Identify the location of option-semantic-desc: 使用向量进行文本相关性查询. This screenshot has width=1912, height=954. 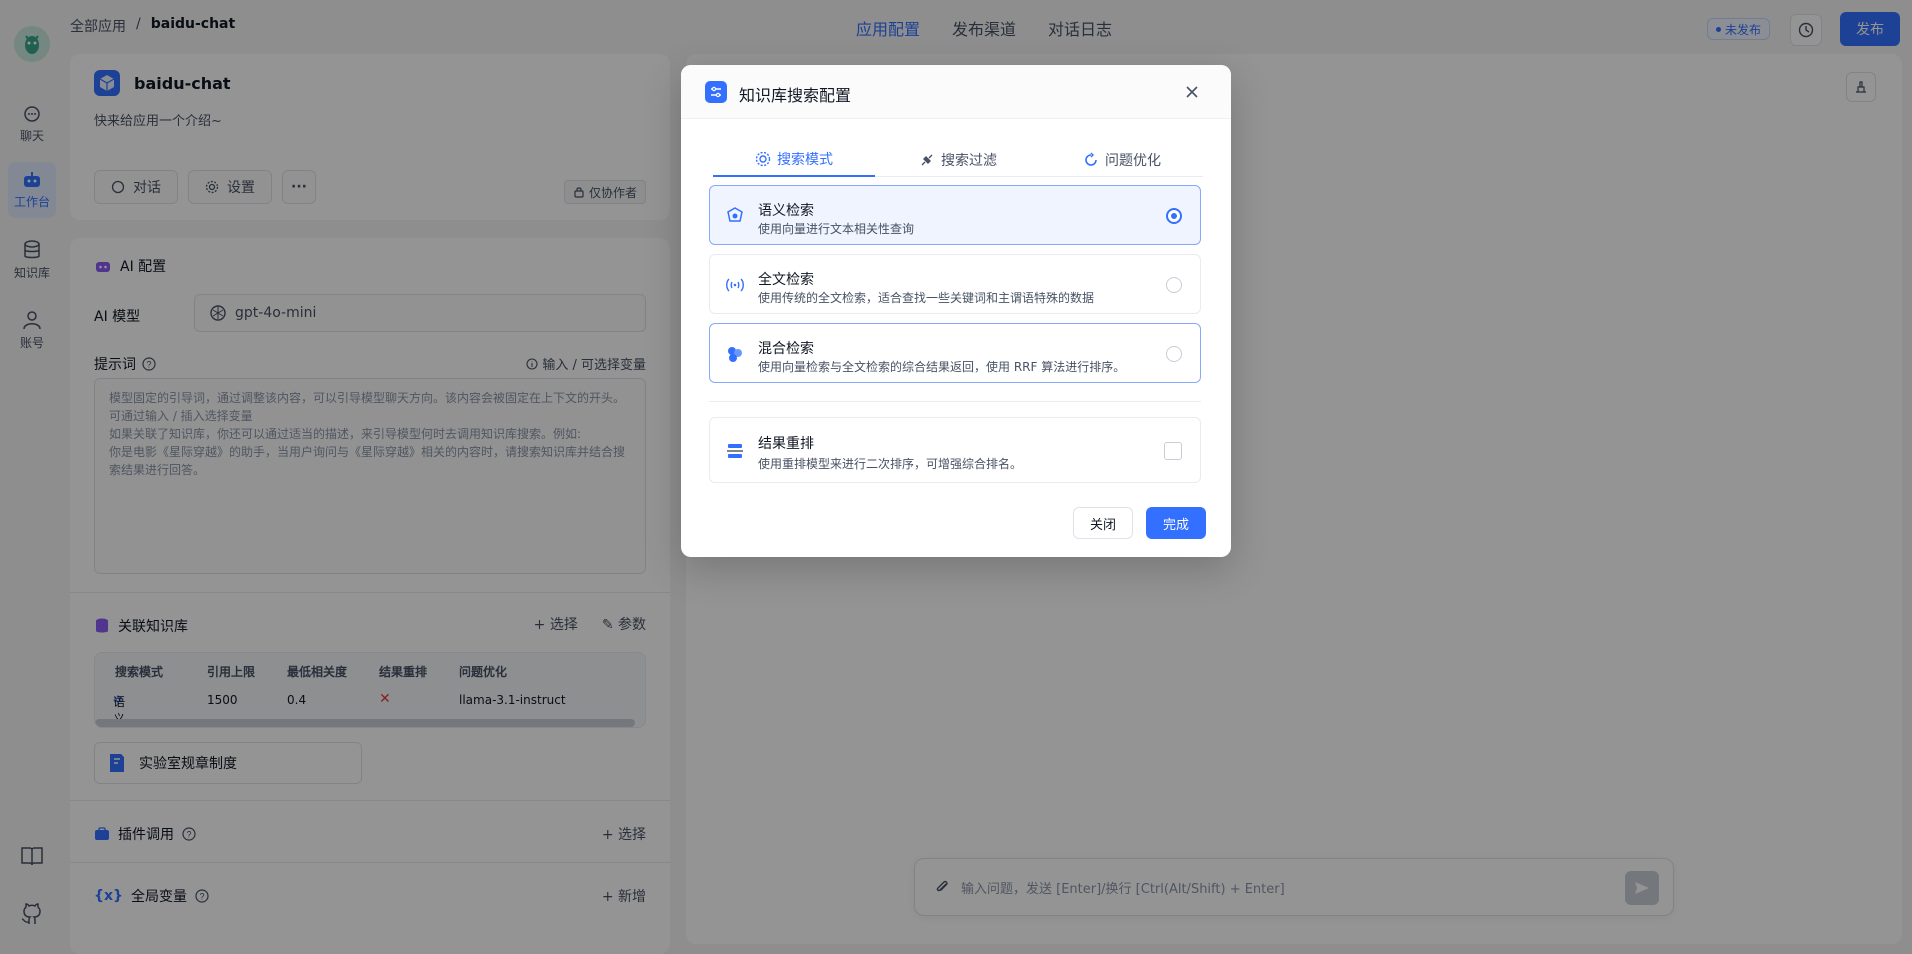
(836, 229).